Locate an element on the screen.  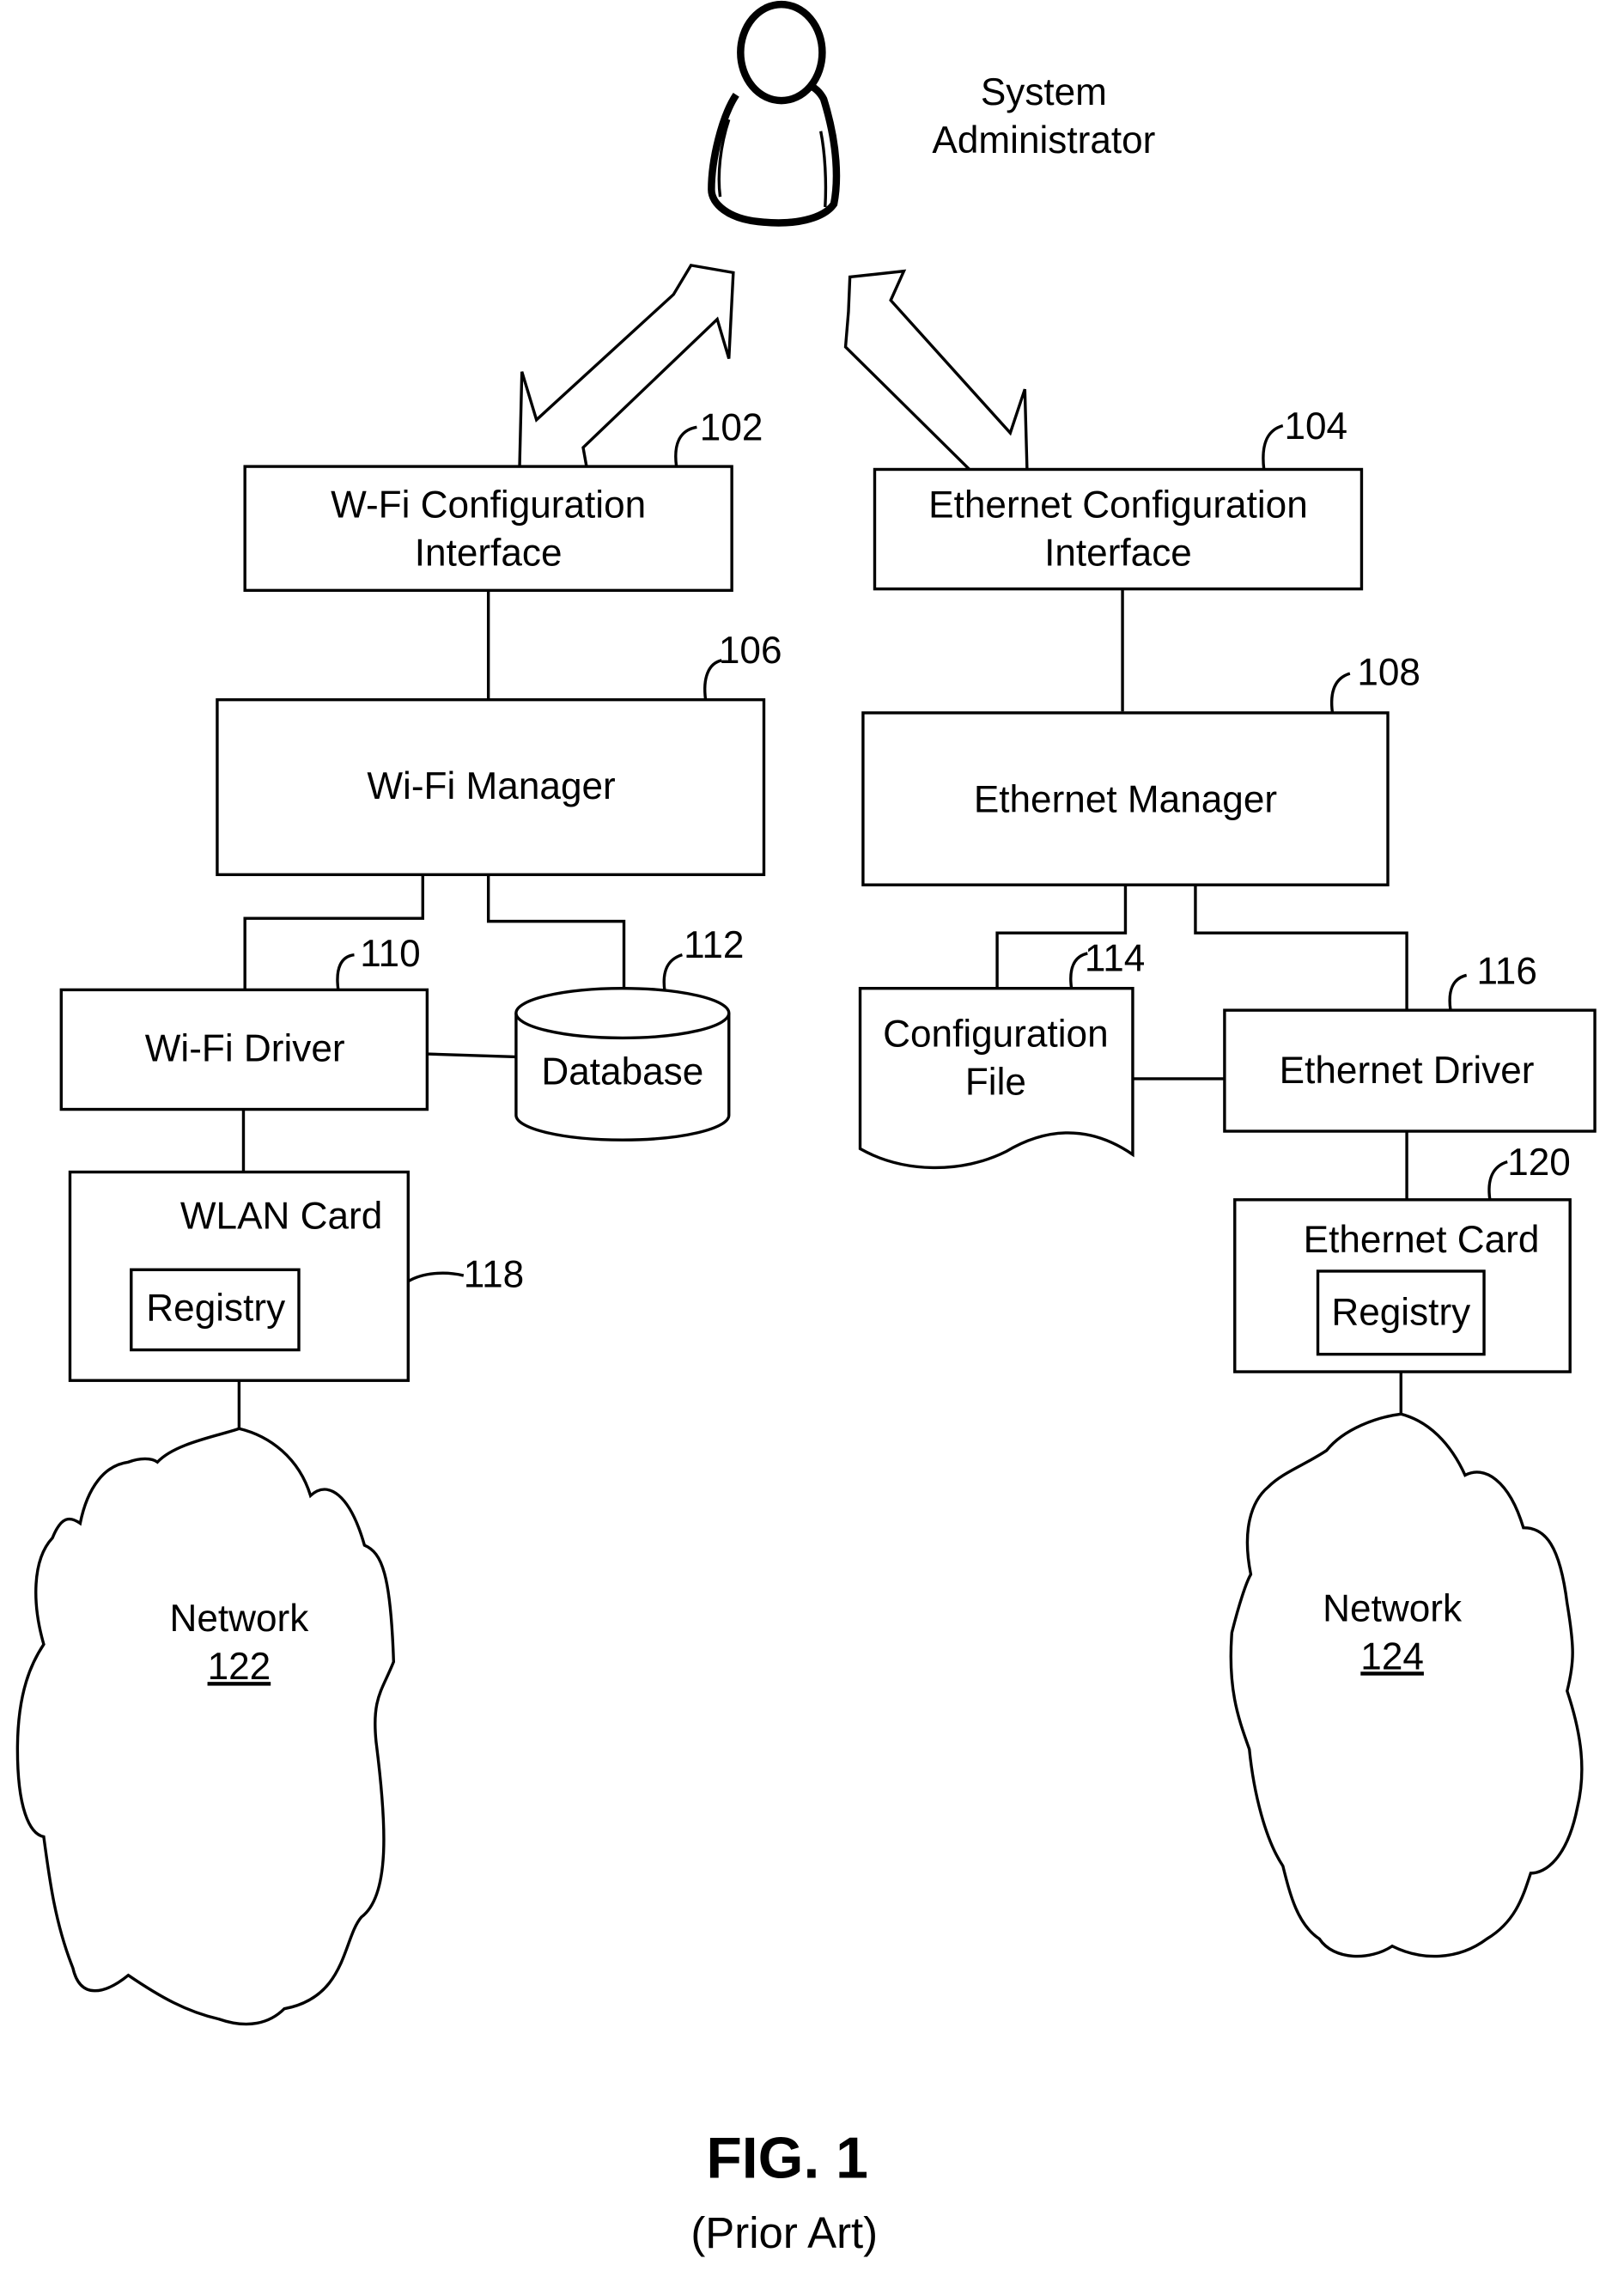
eth-driver-box: Ethernet Driver is located at coordinates (1410, 1070).